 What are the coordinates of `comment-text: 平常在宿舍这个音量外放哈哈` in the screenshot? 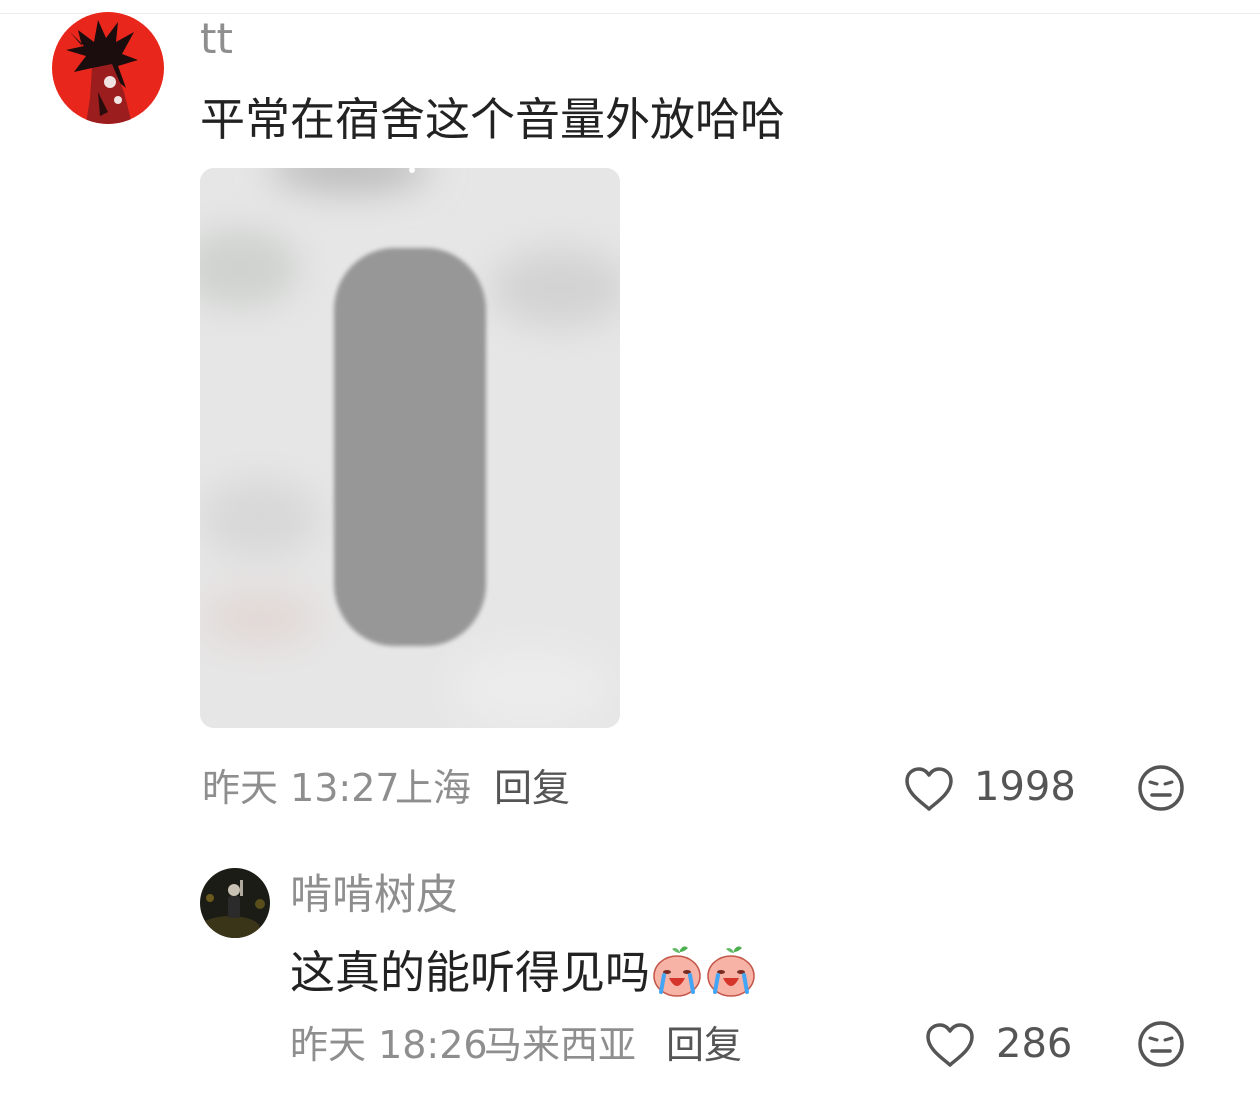 It's located at (493, 119).